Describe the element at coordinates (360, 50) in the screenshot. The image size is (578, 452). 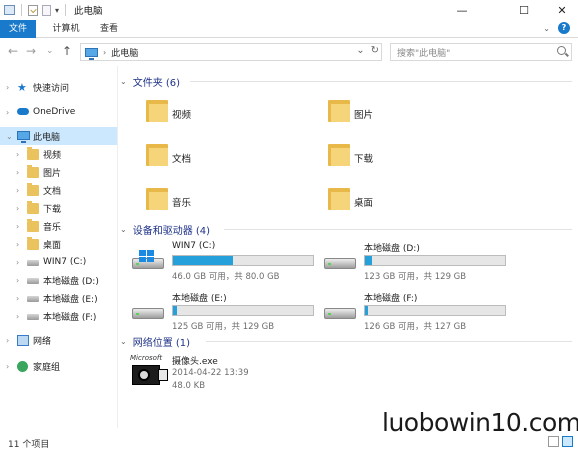
I see `address-dropdown-chevron-icon: ⌄` at that location.